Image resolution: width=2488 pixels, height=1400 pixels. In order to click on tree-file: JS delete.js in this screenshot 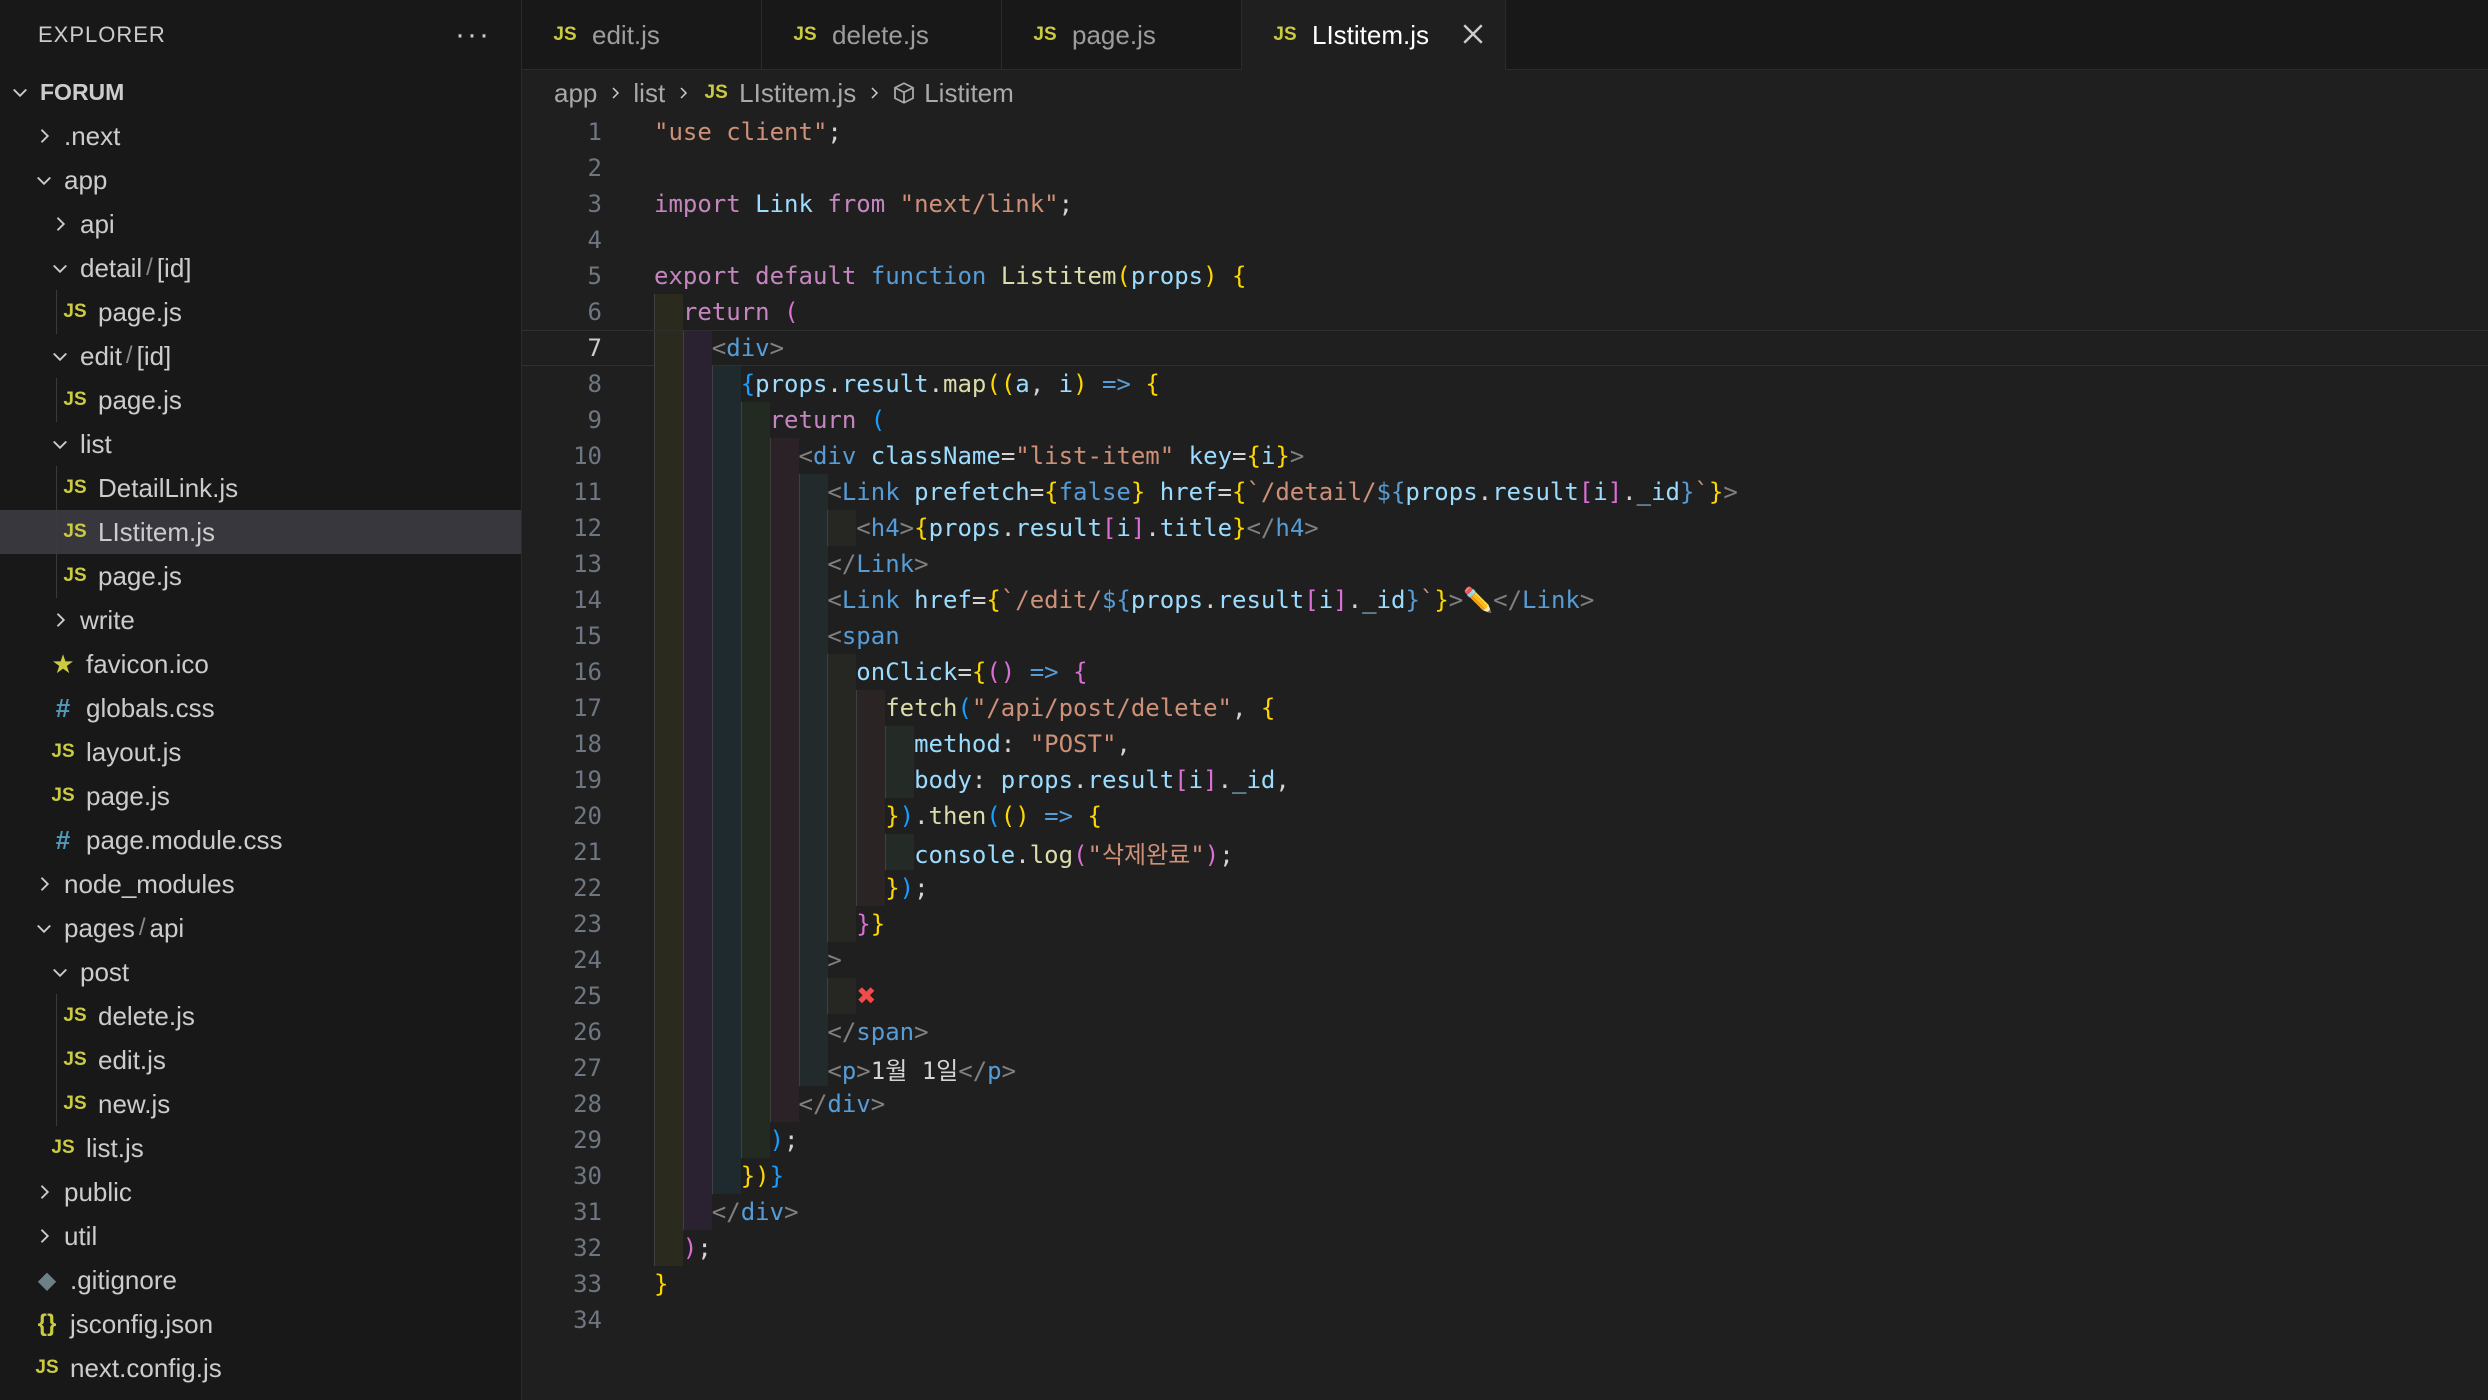, I will do `click(260, 1016)`.